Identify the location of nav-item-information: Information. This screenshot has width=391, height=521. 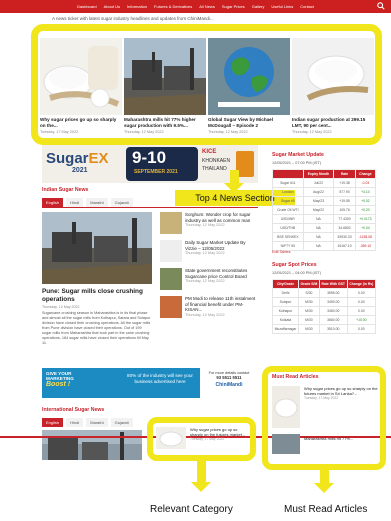
(137, 6).